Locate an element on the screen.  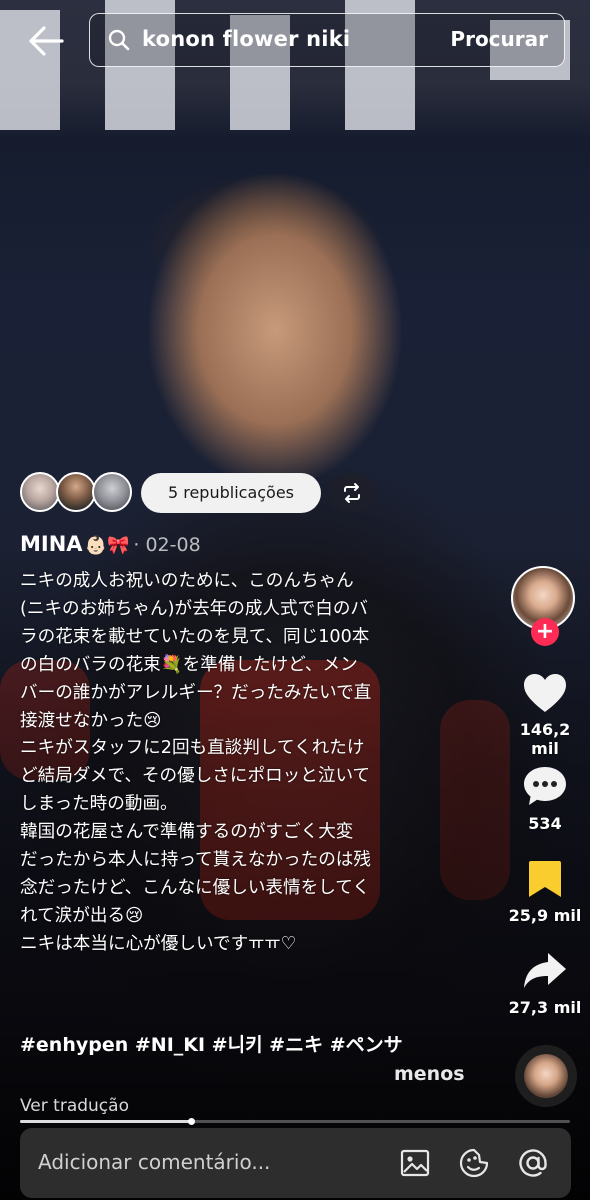
reposter-avatars is located at coordinates (80, 494).